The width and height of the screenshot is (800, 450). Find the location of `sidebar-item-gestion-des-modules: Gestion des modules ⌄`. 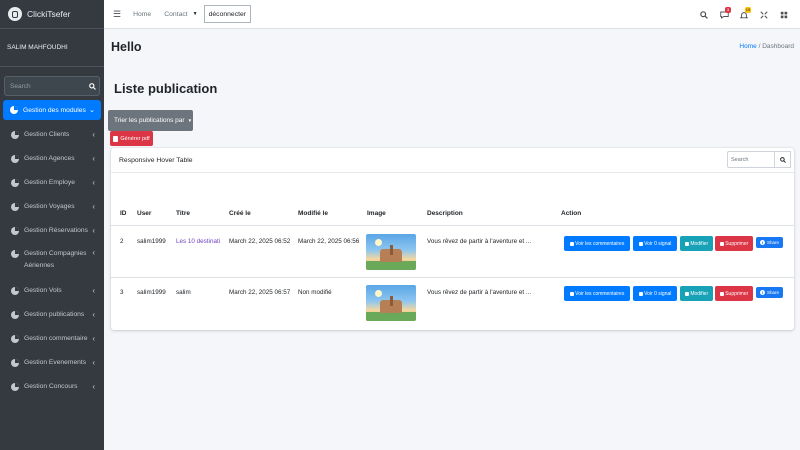

sidebar-item-gestion-des-modules: Gestion des modules ⌄ is located at coordinates (52, 110).